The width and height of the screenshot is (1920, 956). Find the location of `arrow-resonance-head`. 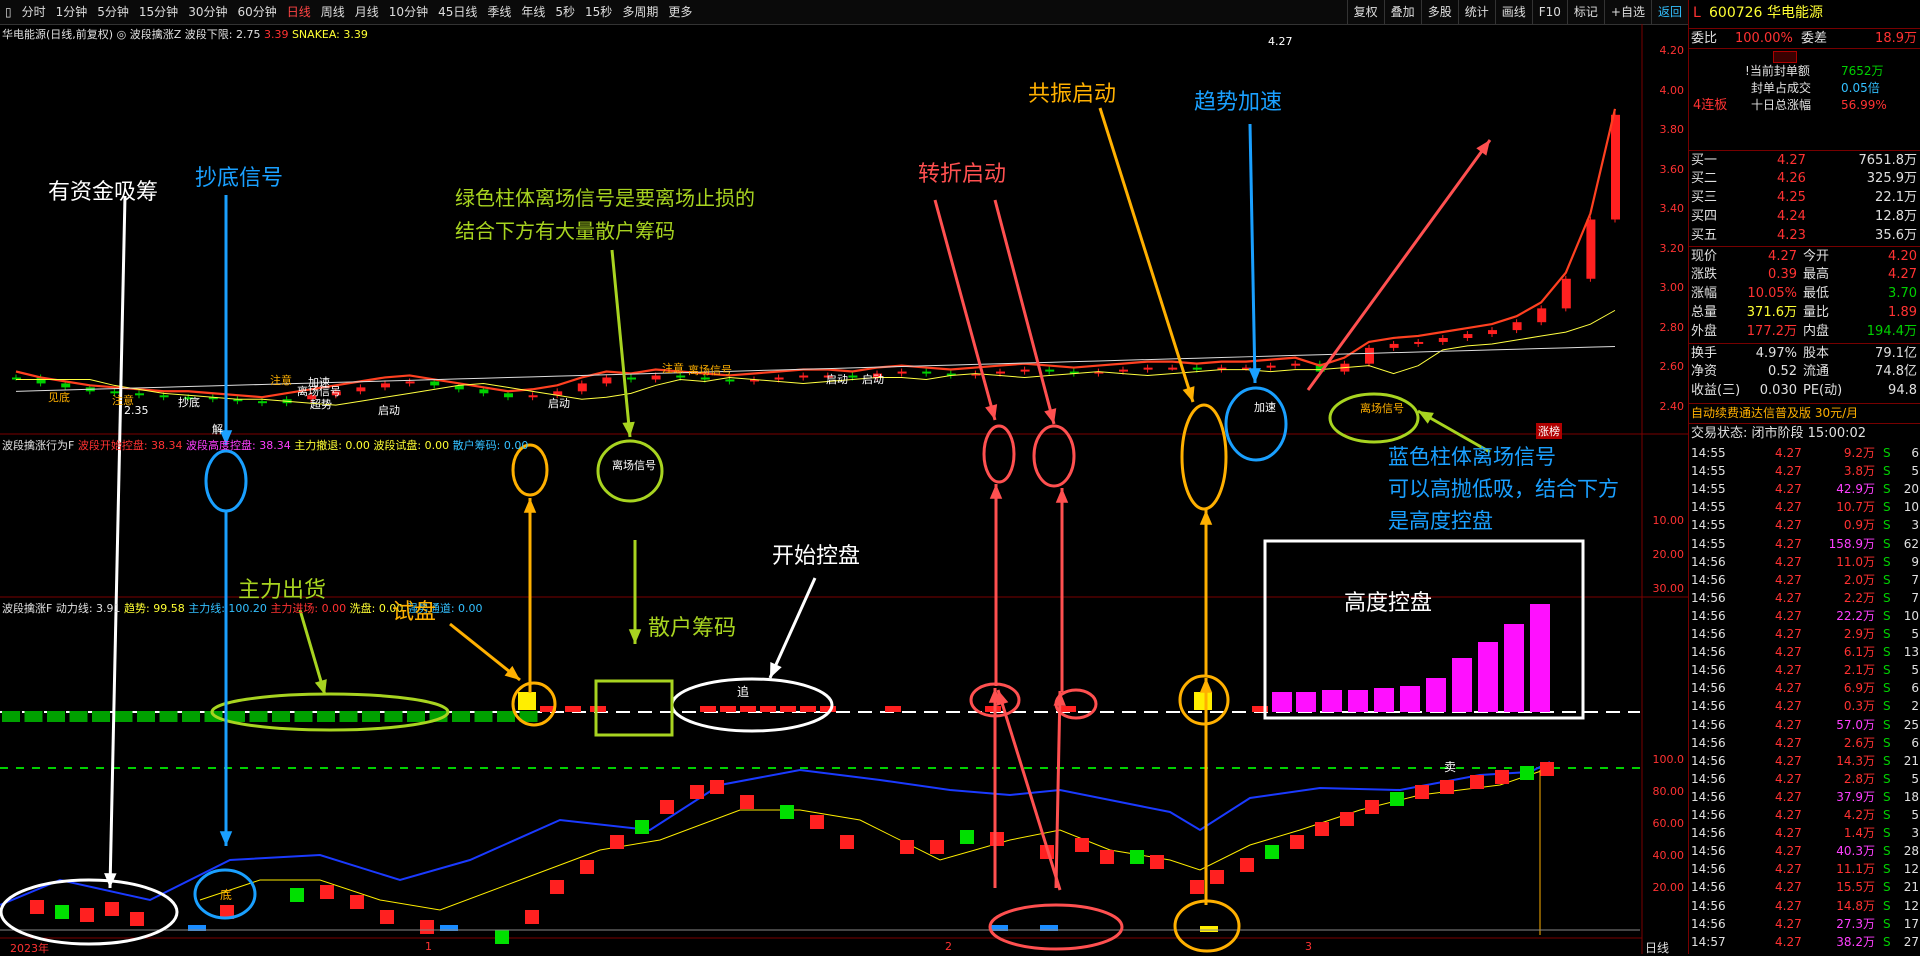

arrow-resonance-head is located at coordinates (1188, 394).